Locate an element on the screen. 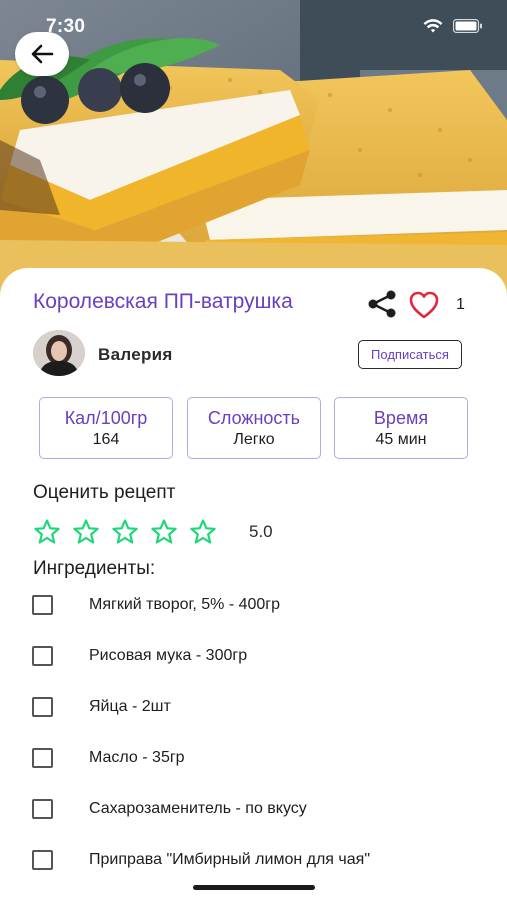 The image size is (507, 900). rating-value: 5.0 is located at coordinates (261, 531).